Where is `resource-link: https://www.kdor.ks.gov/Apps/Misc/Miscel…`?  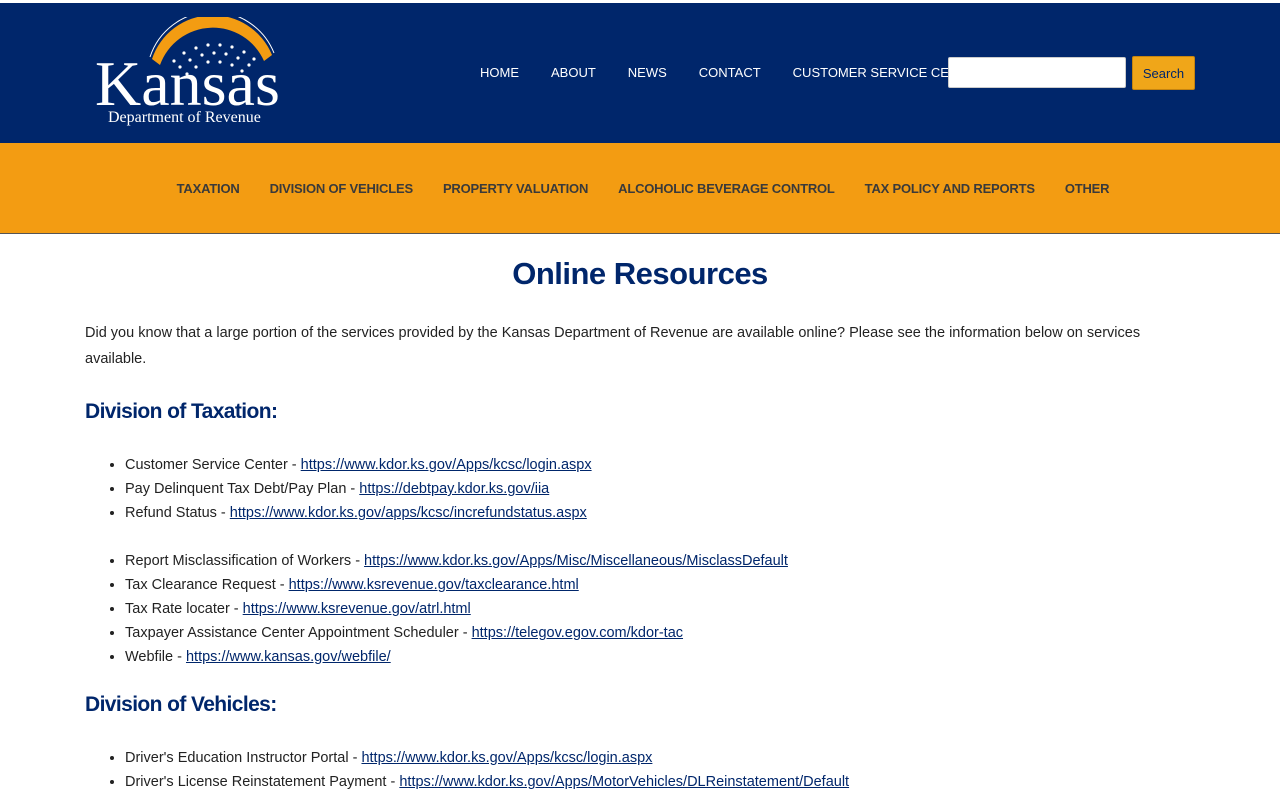 resource-link: https://www.kdor.ks.gov/Apps/Misc/Miscel… is located at coordinates (576, 561).